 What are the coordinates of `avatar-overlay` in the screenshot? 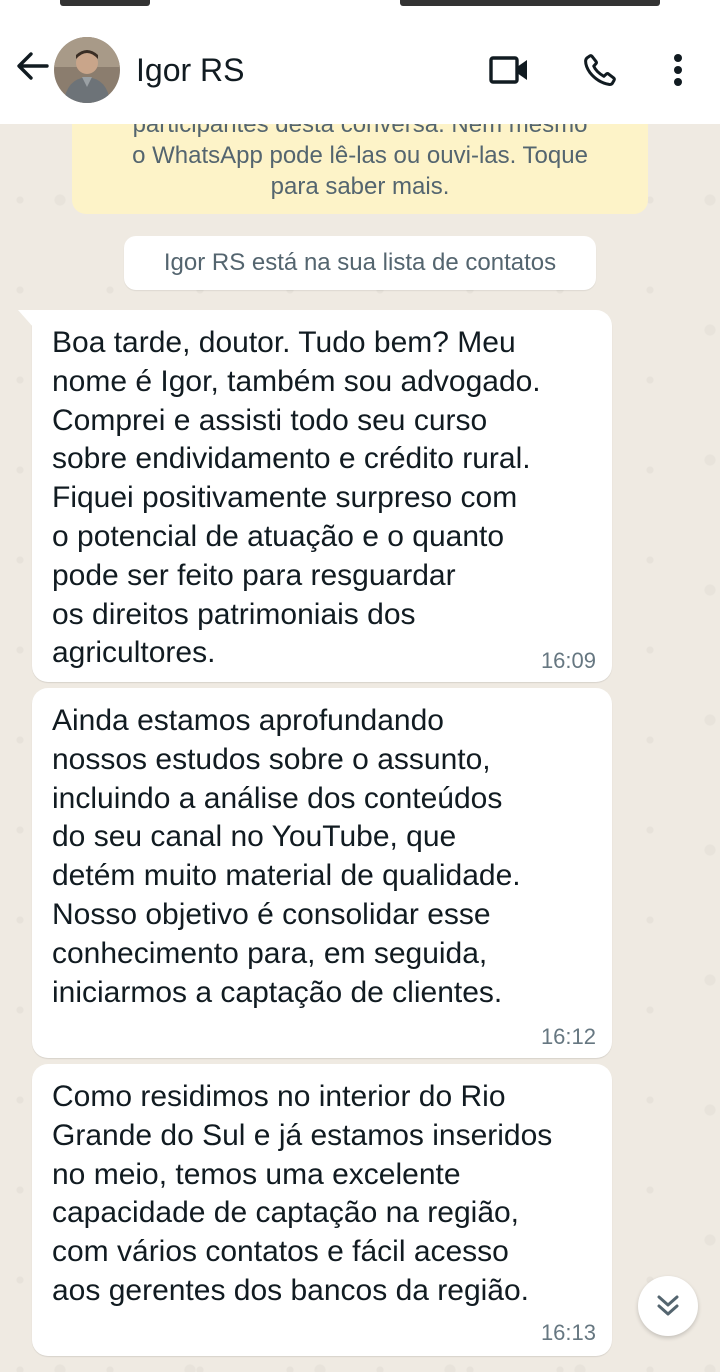 It's located at (87, 70).